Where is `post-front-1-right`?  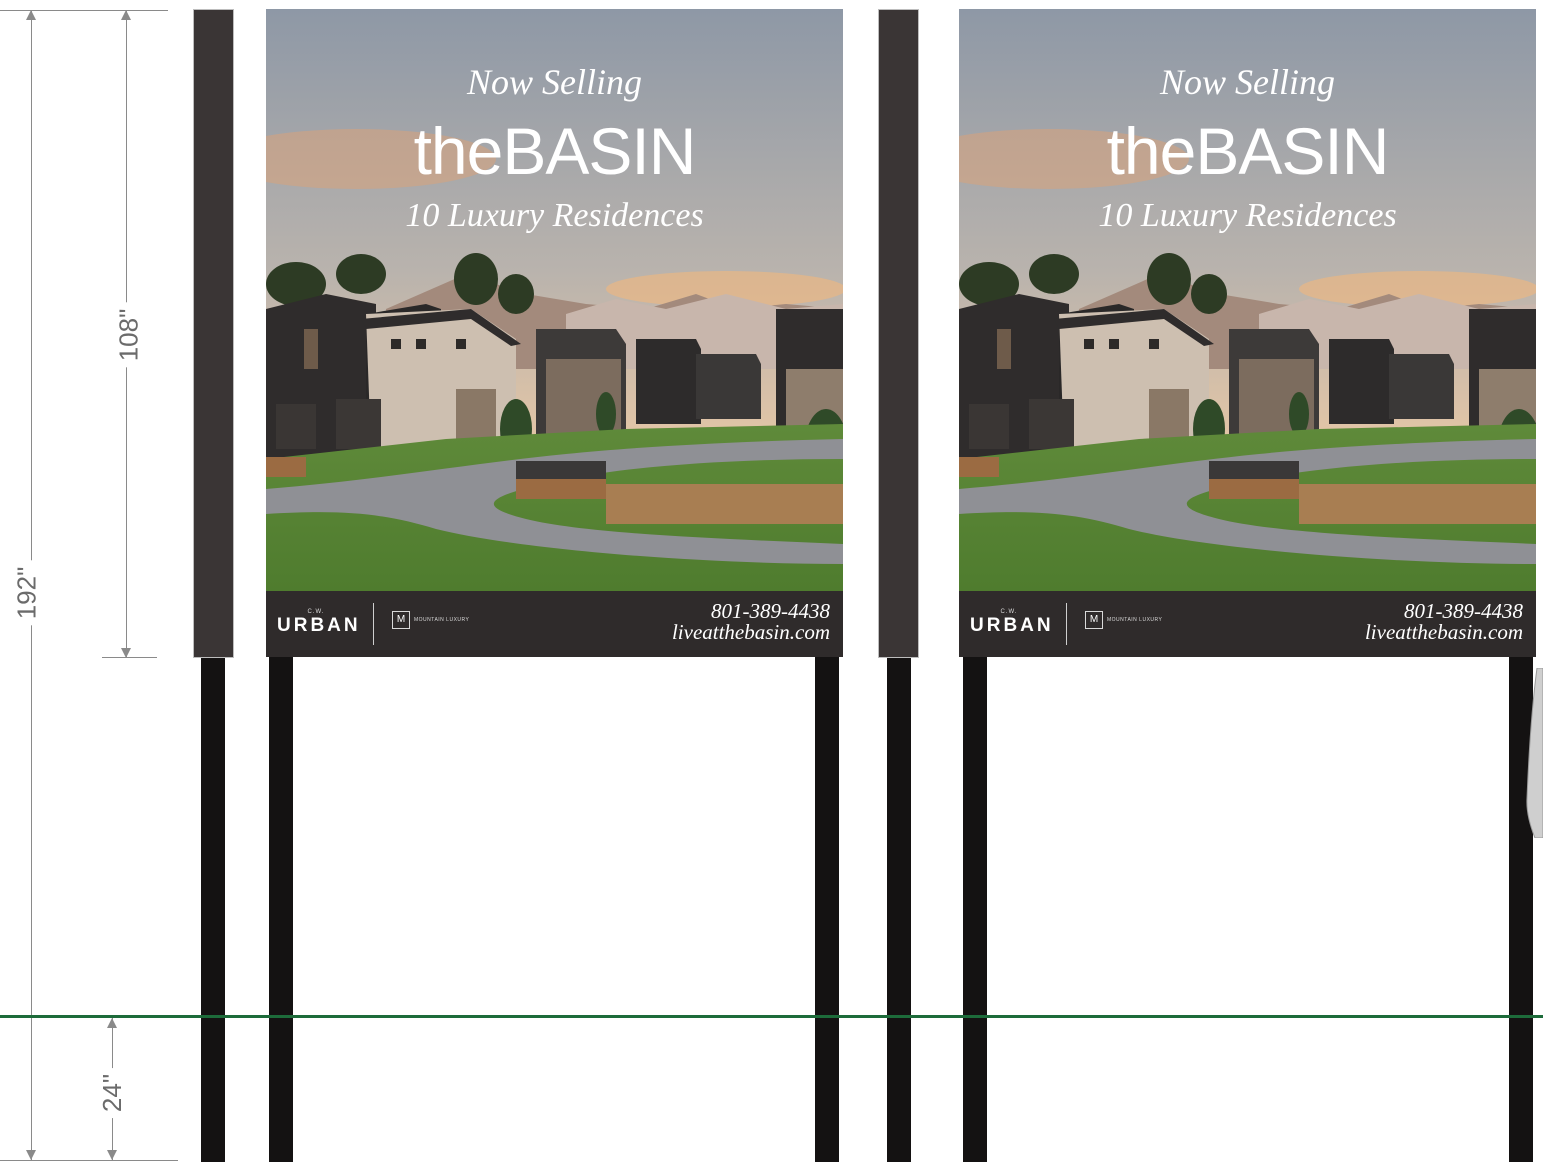
post-front-1-right is located at coordinates (827, 909).